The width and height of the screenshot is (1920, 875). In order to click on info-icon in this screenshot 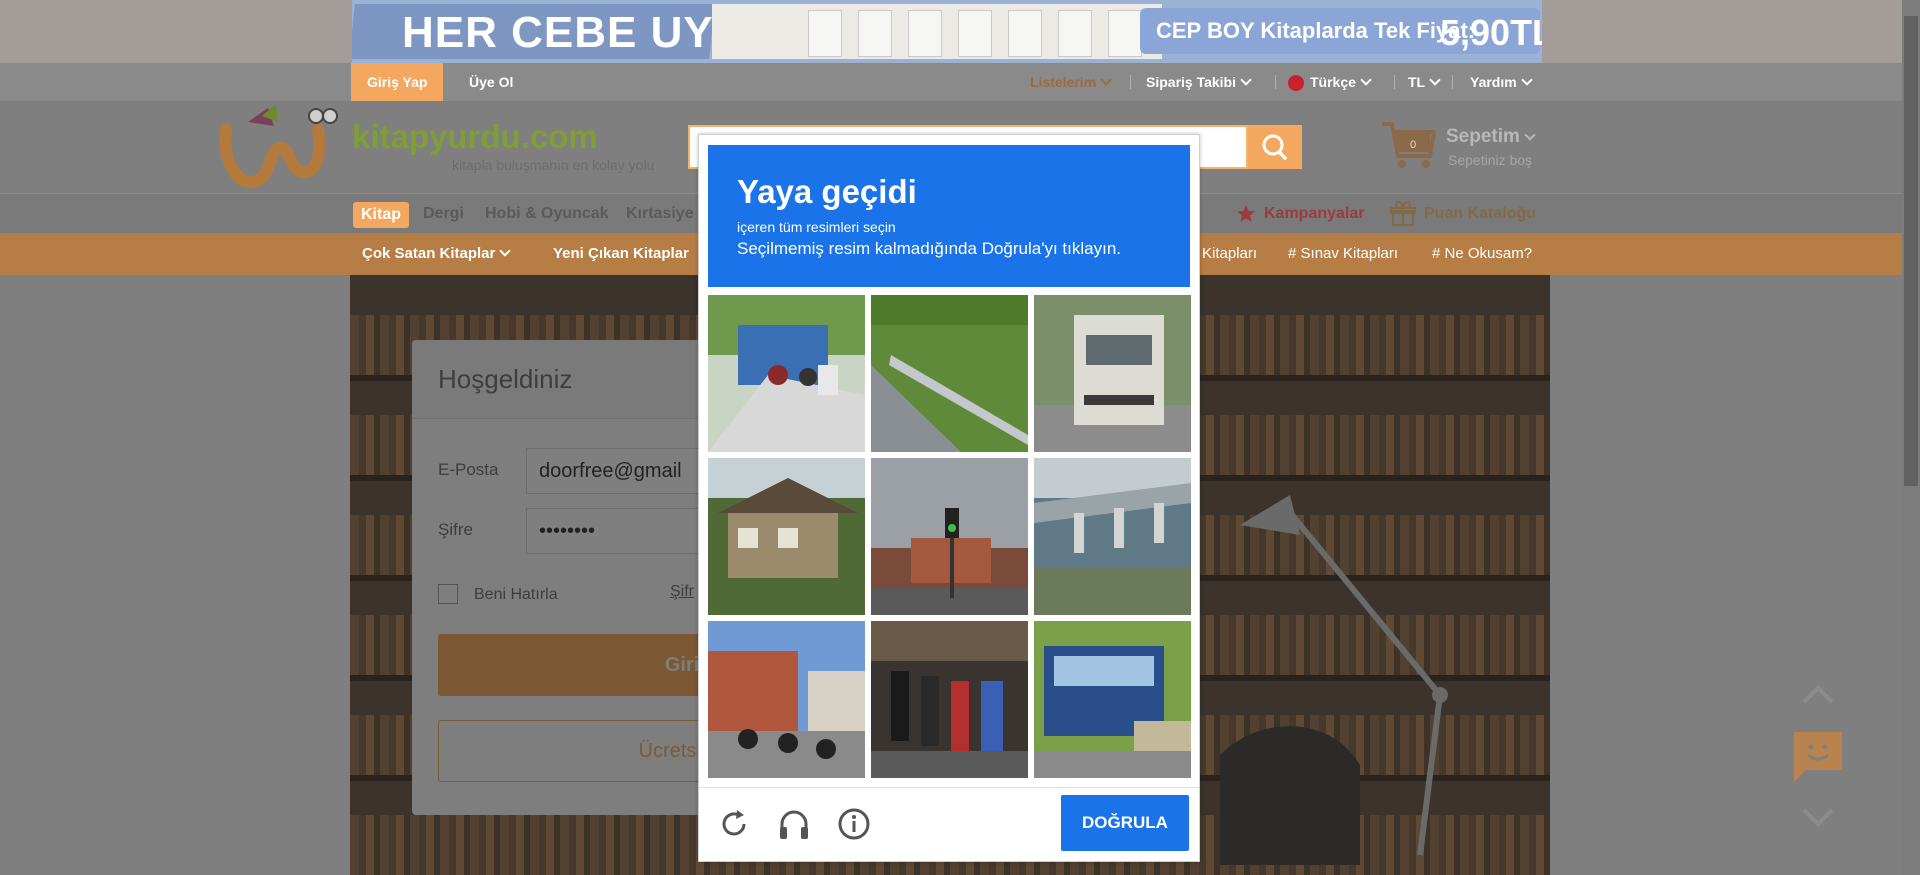, I will do `click(854, 824)`.